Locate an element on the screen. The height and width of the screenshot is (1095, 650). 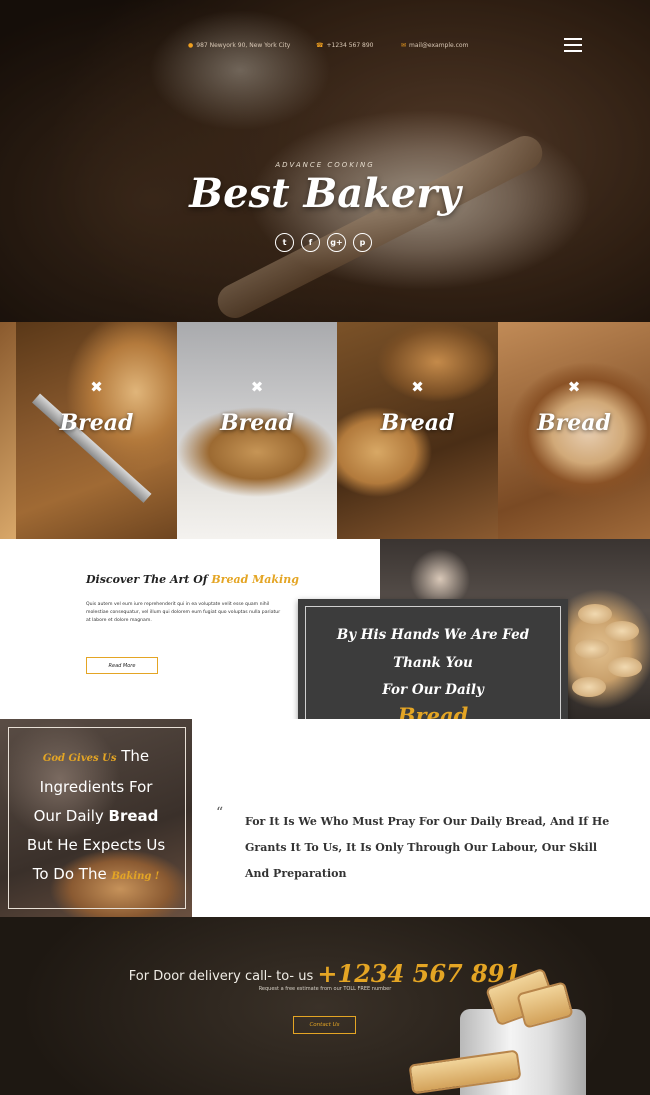
email-text: mail@example.com is located at coordinates (438, 45).